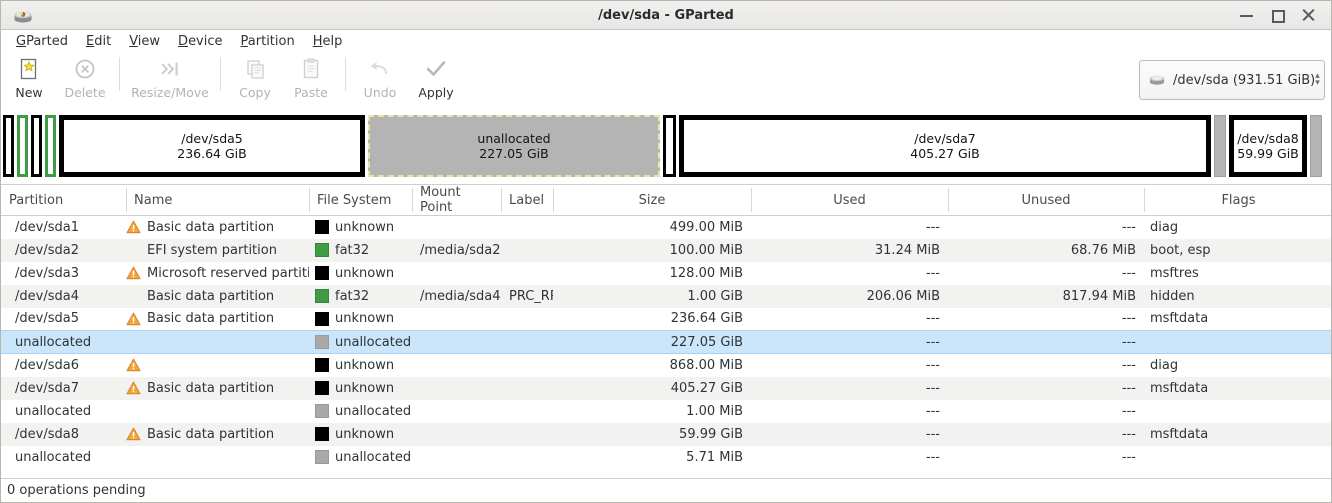 This screenshot has width=1332, height=503. I want to click on filesystem-label: fat32, so click(352, 250).